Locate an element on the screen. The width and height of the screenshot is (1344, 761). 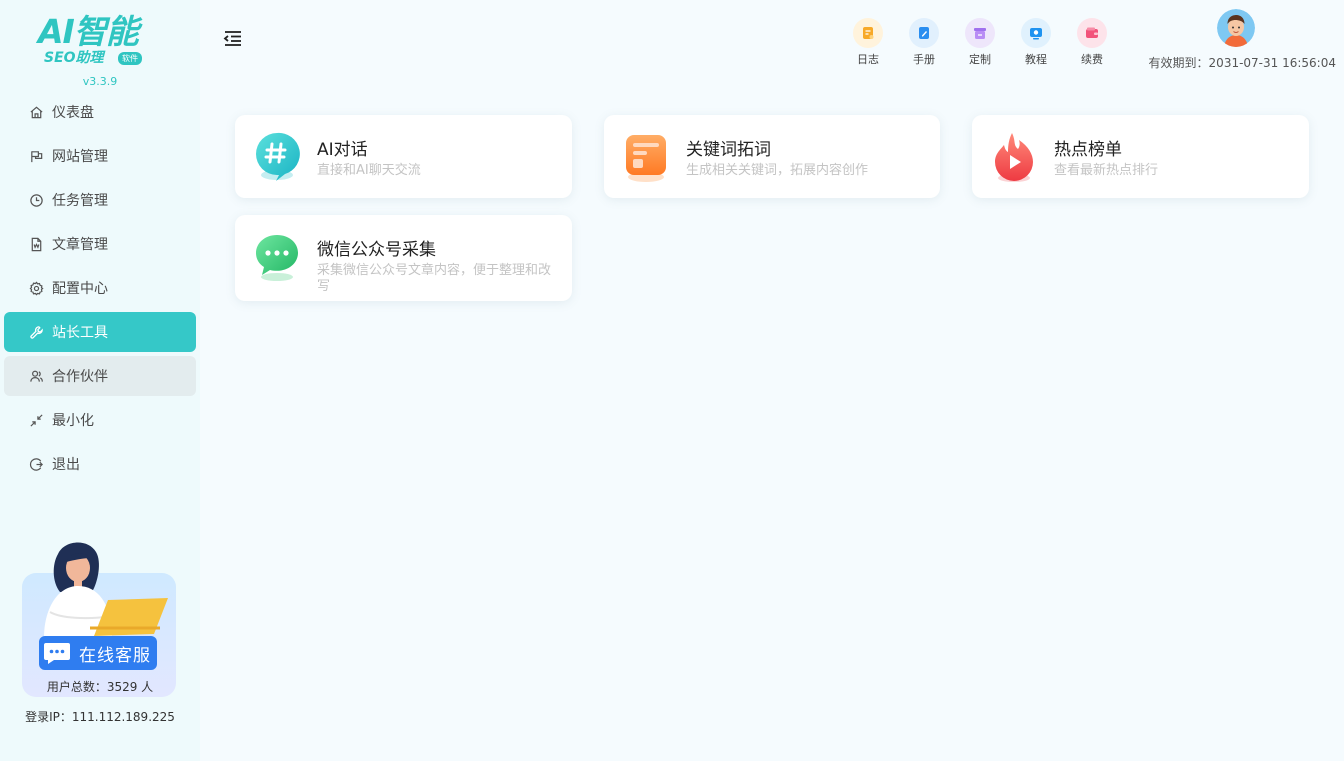
manual-icon is located at coordinates (924, 33).